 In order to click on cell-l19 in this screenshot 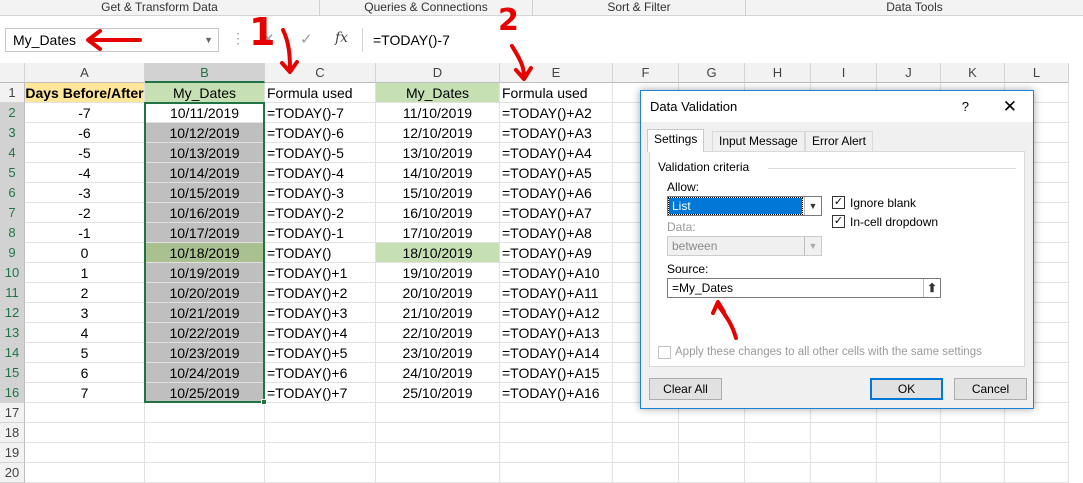, I will do `click(1037, 453)`.